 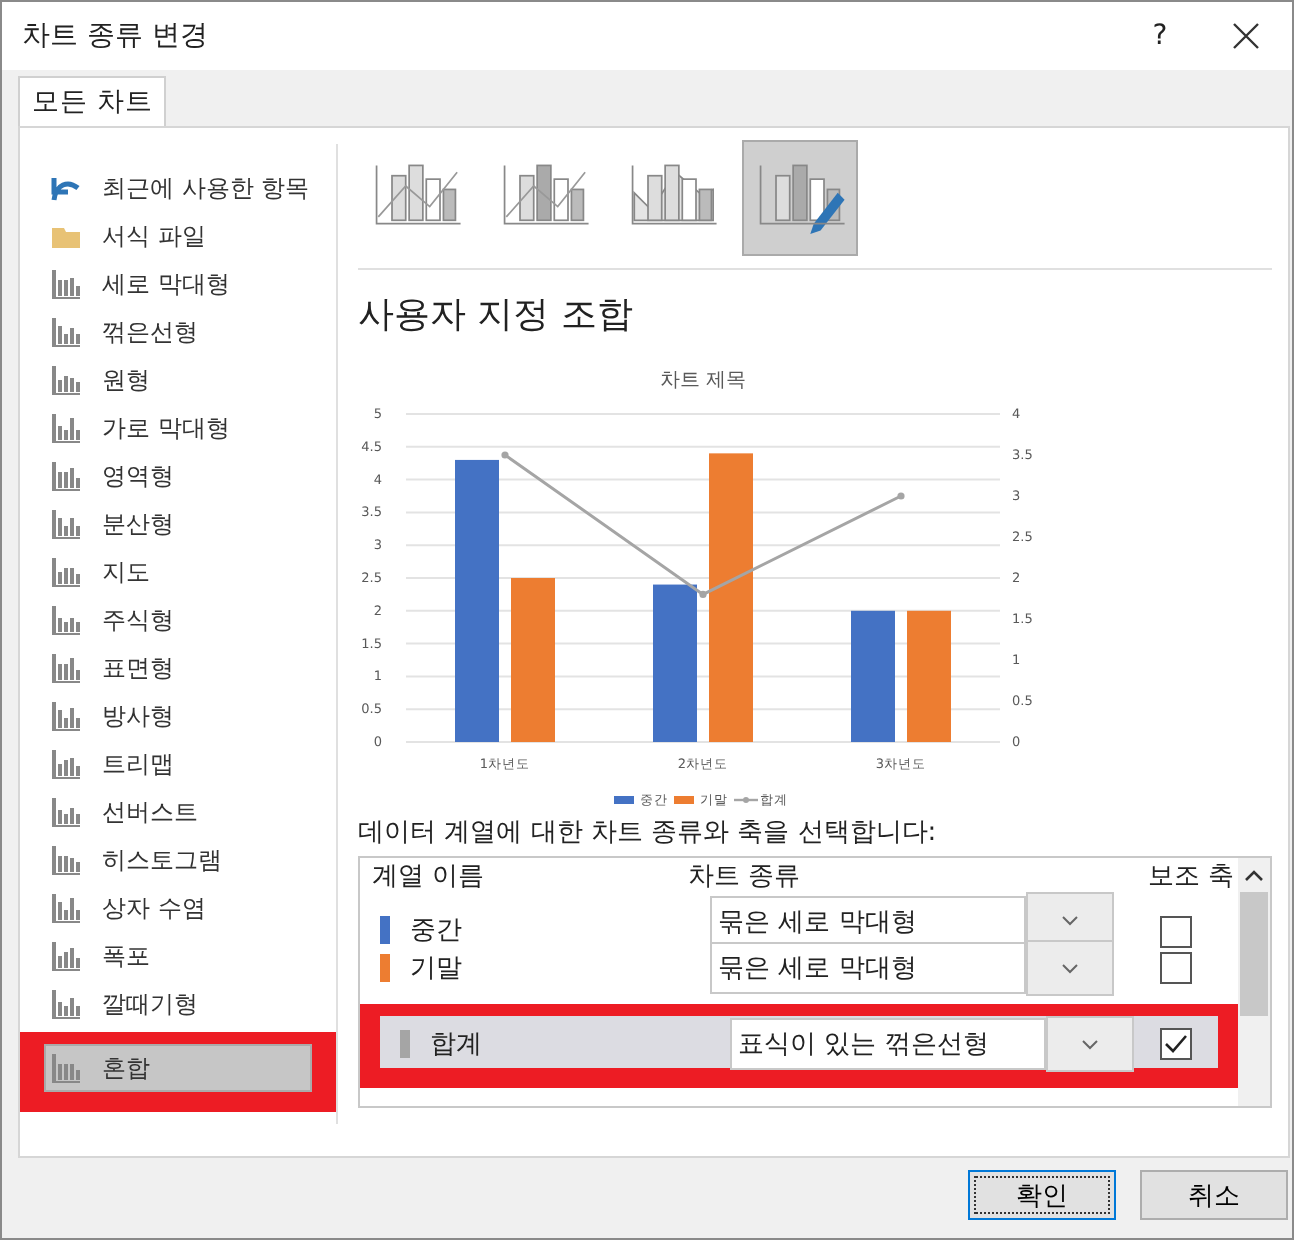 What do you see at coordinates (1160, 36) in the screenshot?
I see `help-button: ?` at bounding box center [1160, 36].